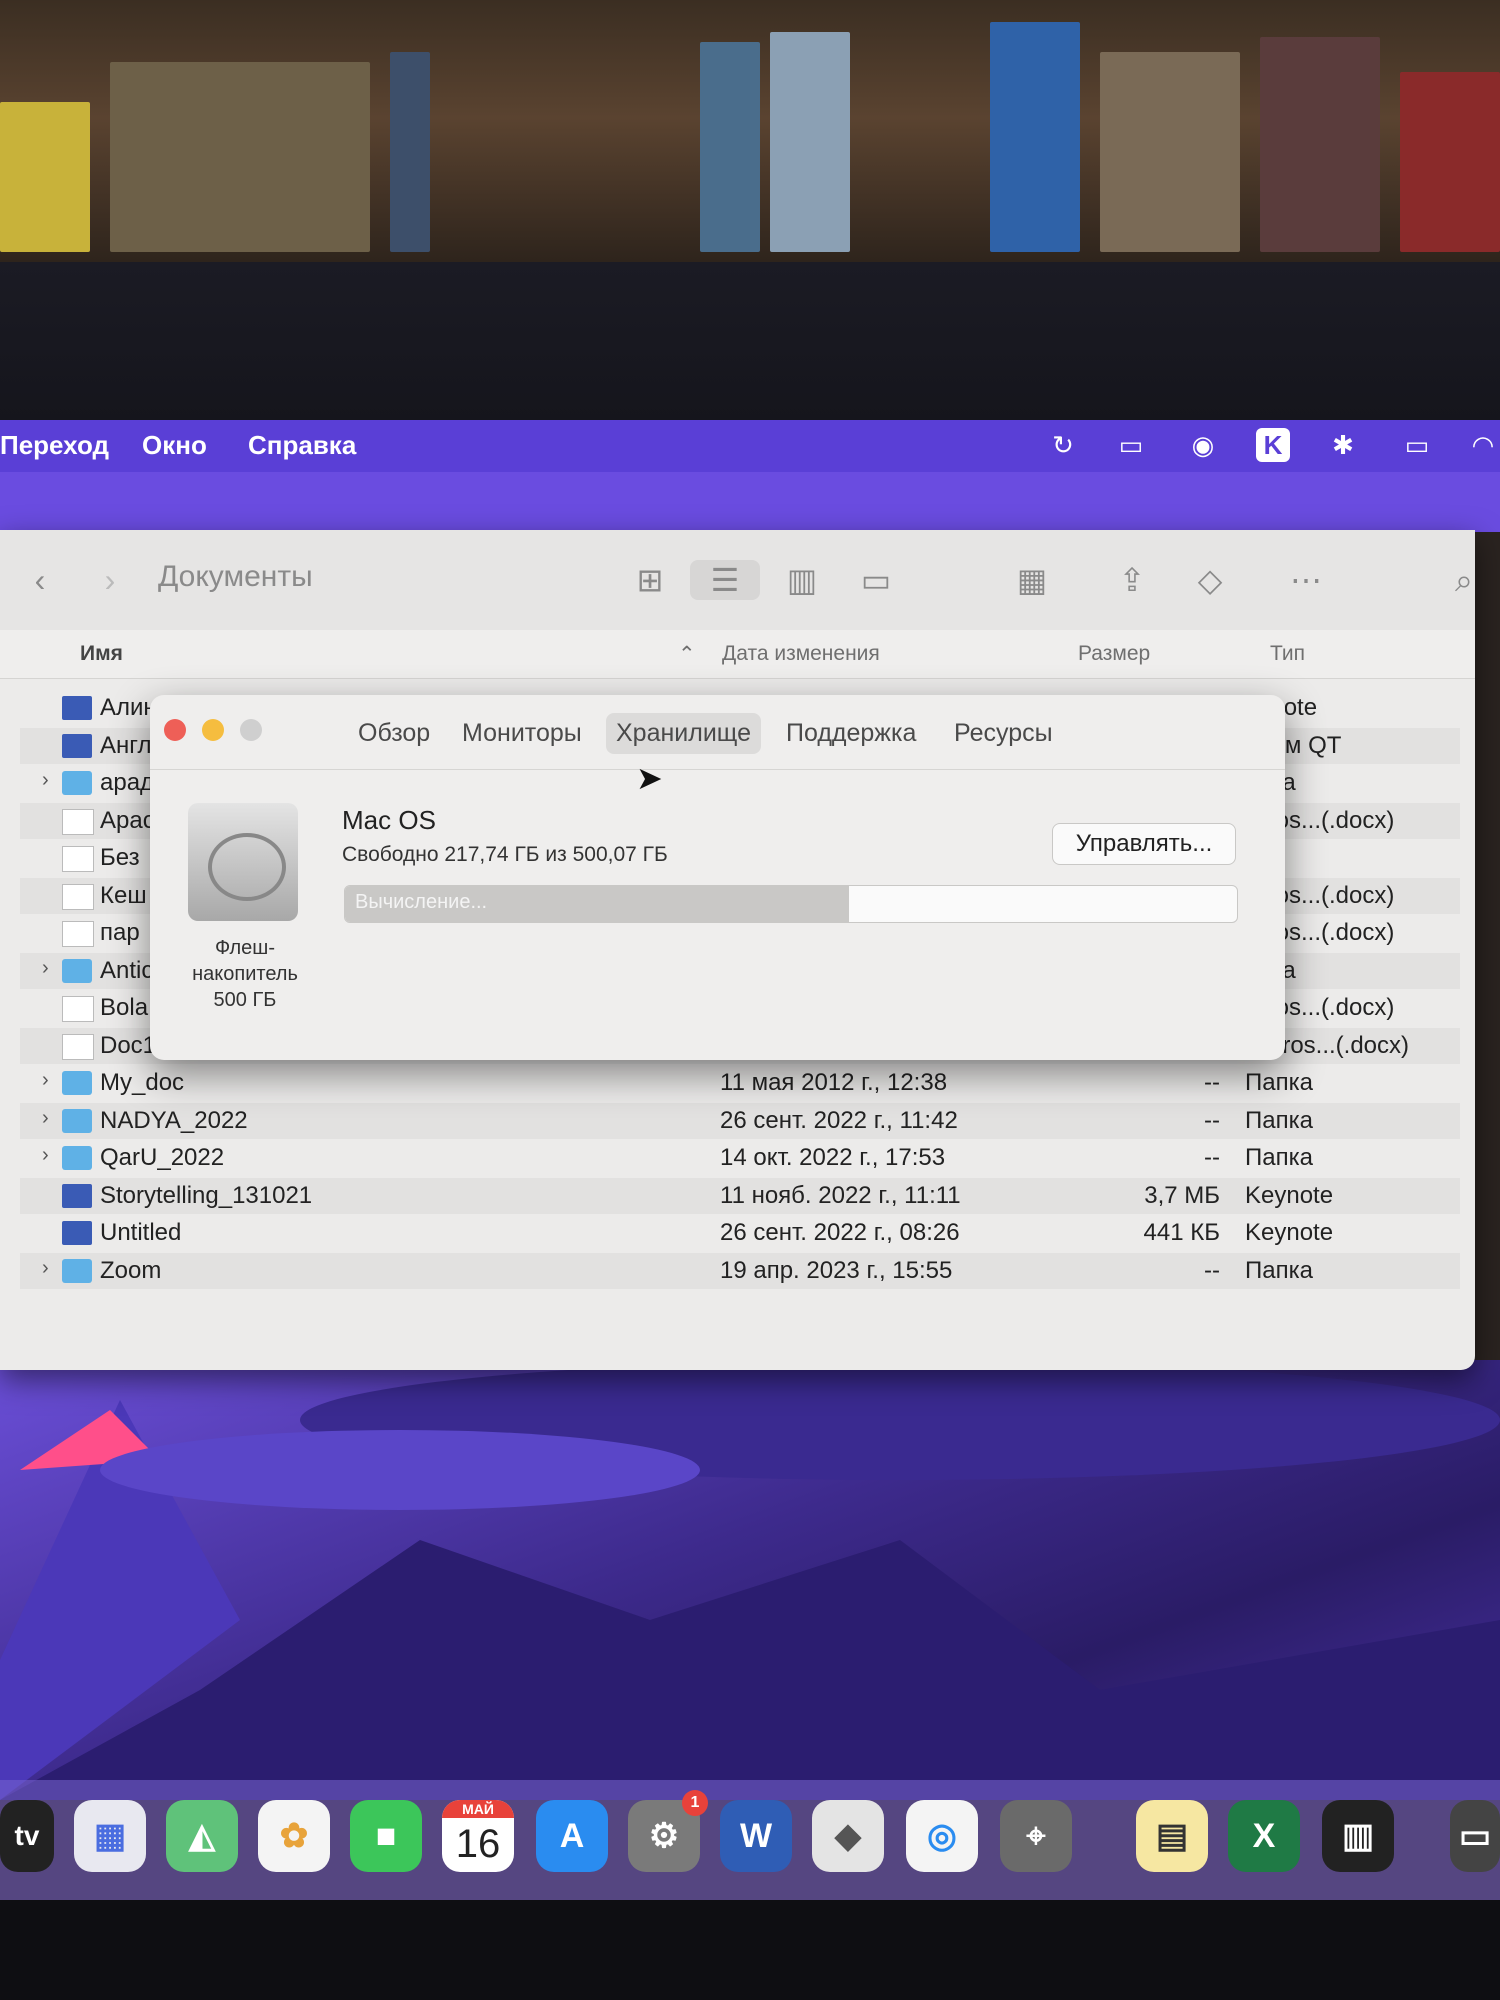  Describe the element at coordinates (1483, 445) in the screenshot. I see `wifi-icon: ◠` at that location.